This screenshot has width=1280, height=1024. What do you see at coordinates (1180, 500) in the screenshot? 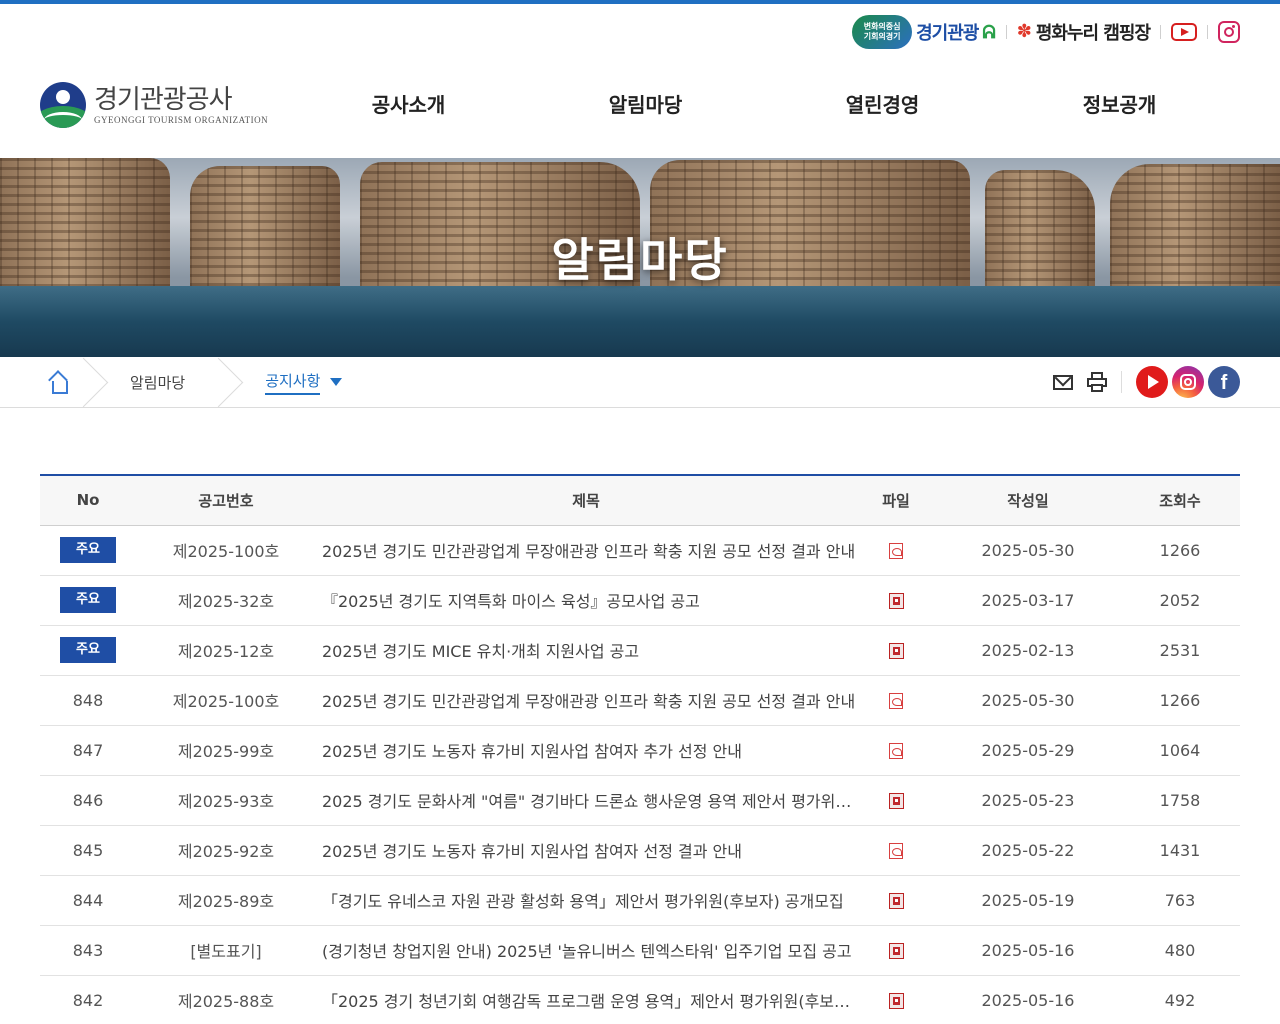
I see `column-header-views: 조회수` at bounding box center [1180, 500].